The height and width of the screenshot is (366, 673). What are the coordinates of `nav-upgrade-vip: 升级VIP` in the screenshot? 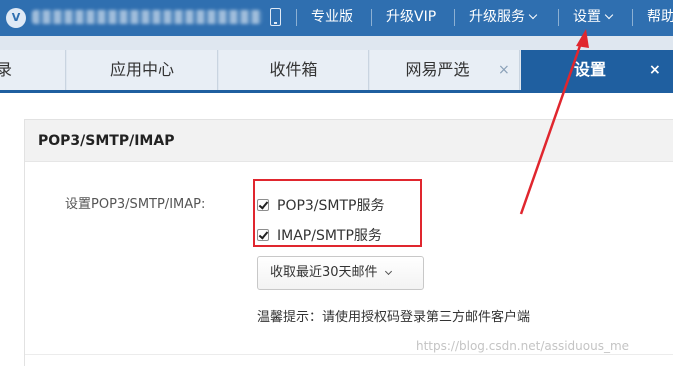 It's located at (411, 17).